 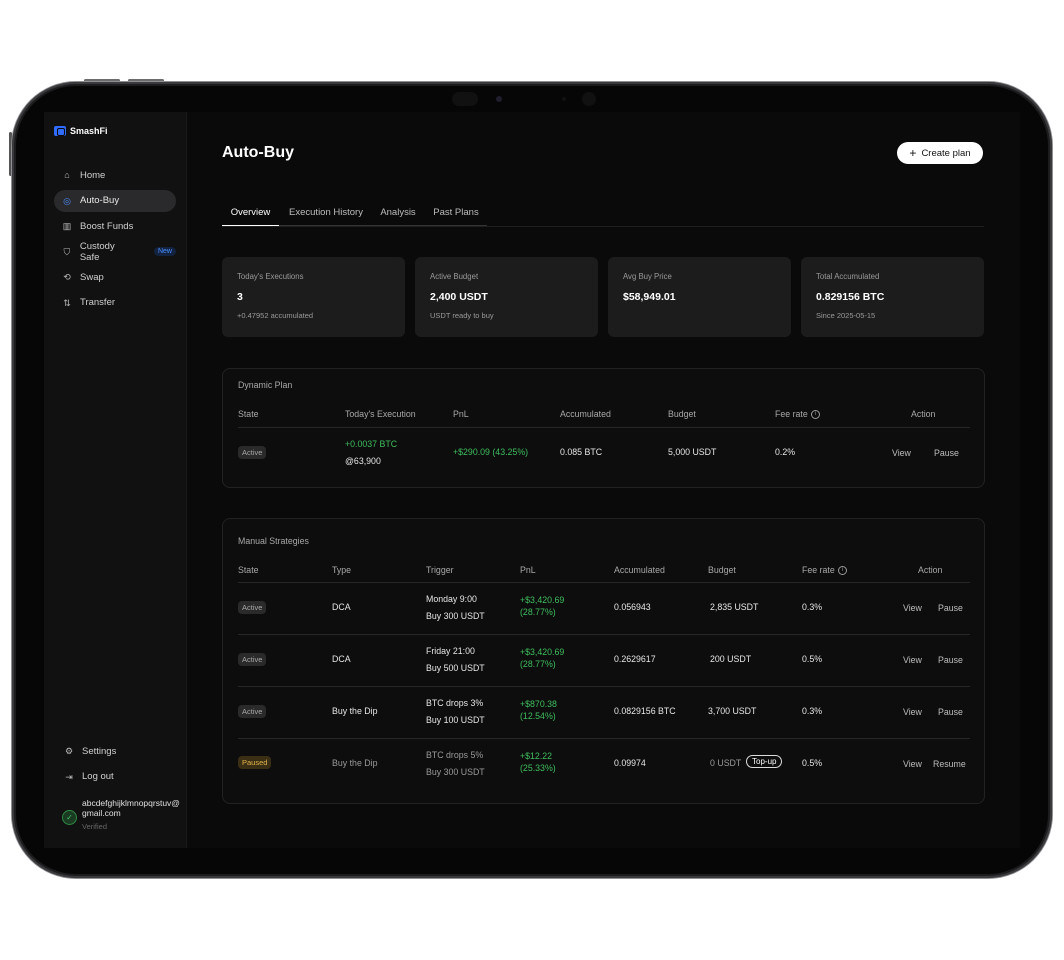 I want to click on column-header: Trigger, so click(x=440, y=570).